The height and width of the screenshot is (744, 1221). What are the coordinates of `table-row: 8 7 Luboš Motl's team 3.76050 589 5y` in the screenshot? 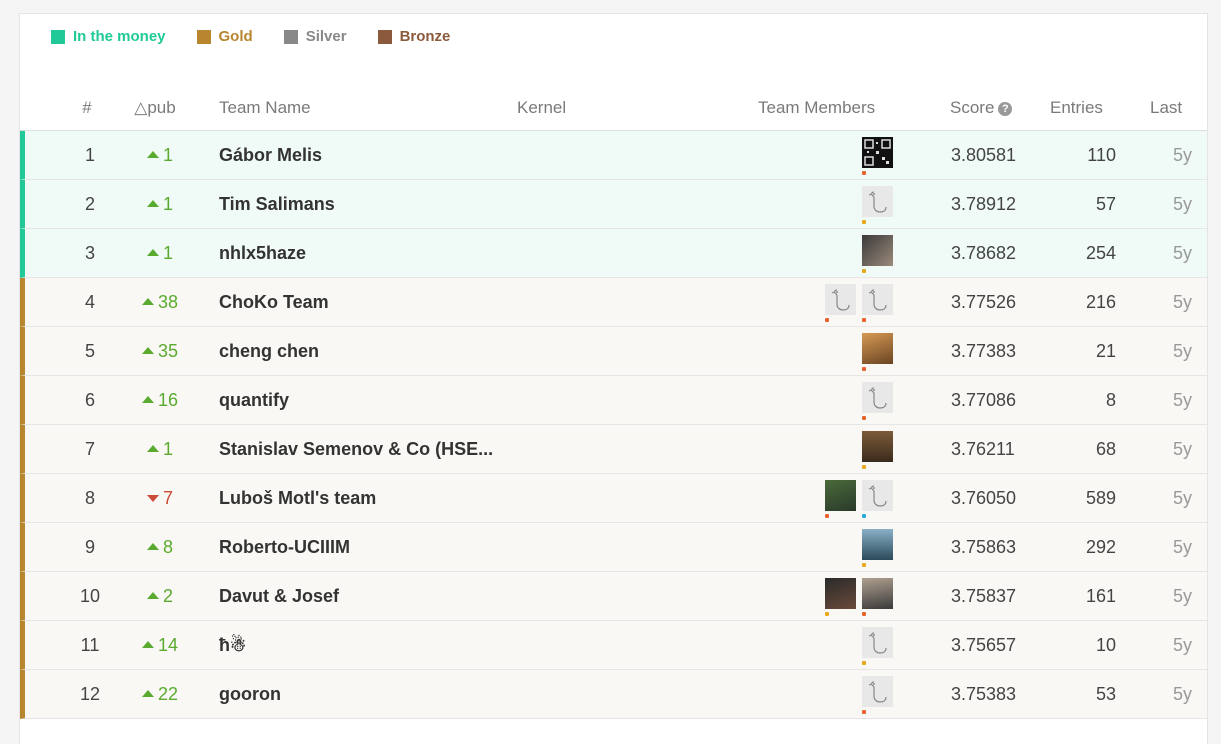 It's located at (613, 498).